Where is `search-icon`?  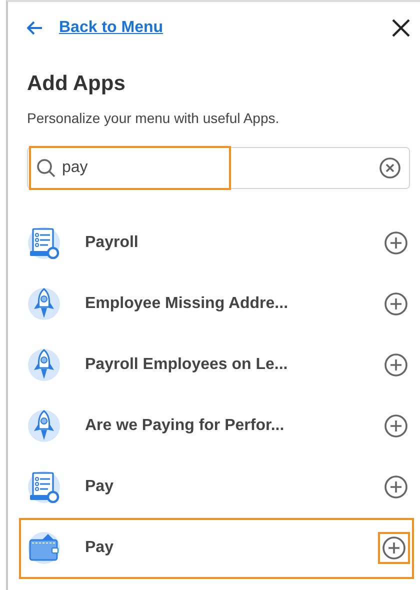 search-icon is located at coordinates (46, 168).